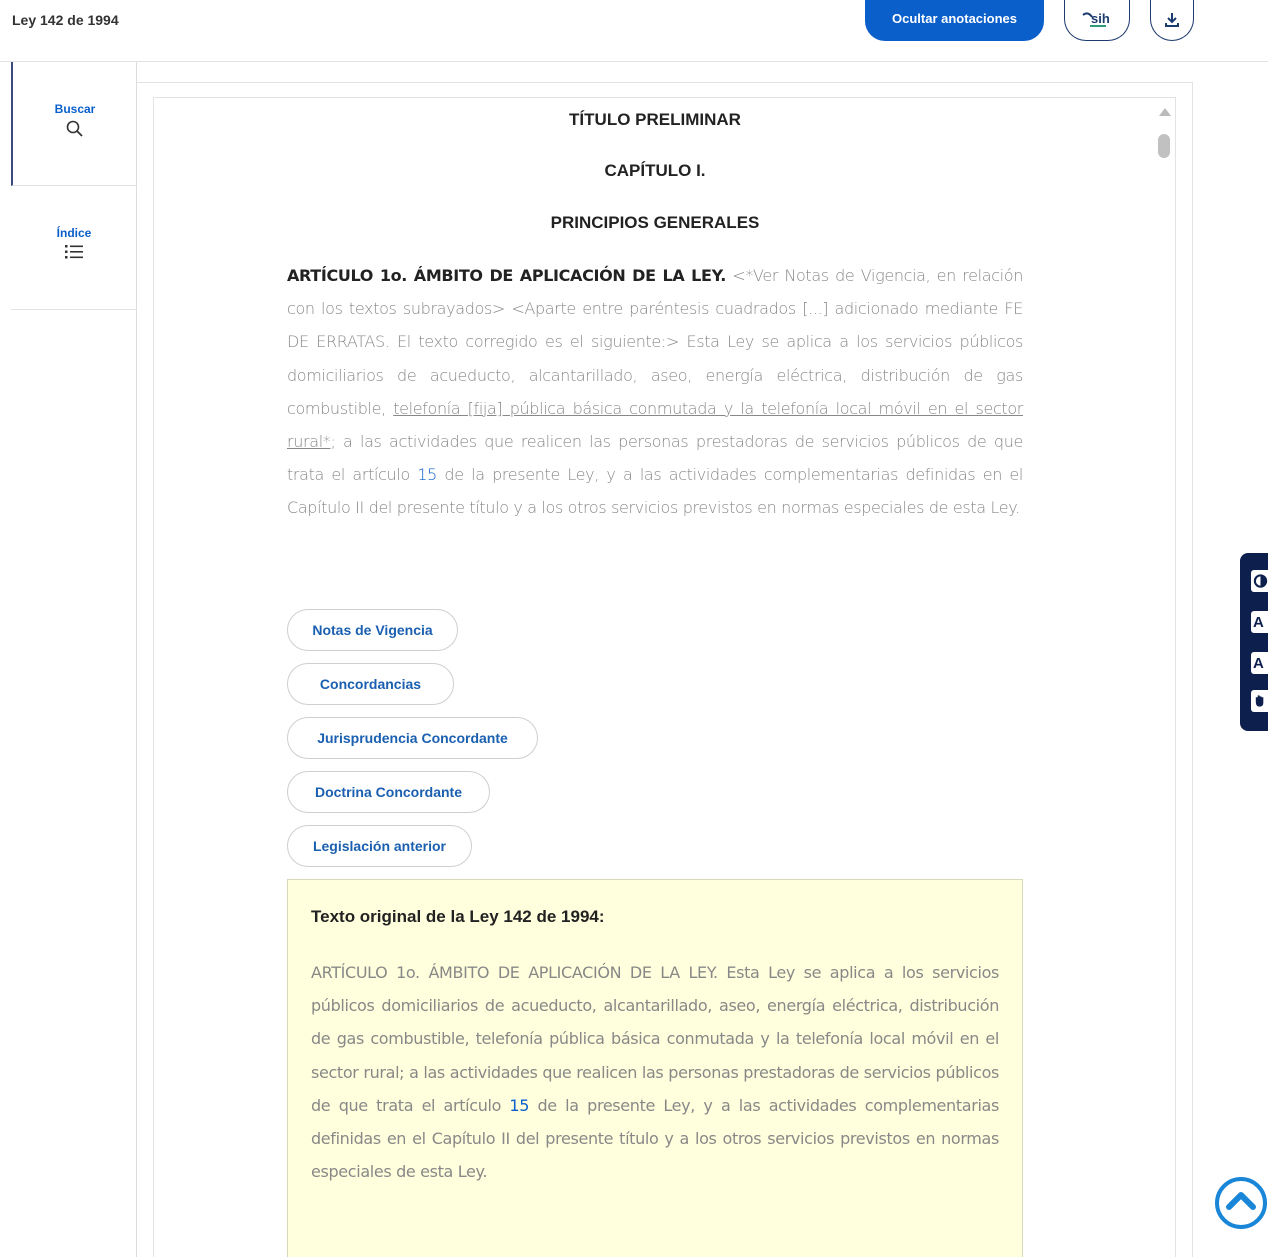 The width and height of the screenshot is (1268, 1257). I want to click on scrollbar-thumb, so click(1164, 146).